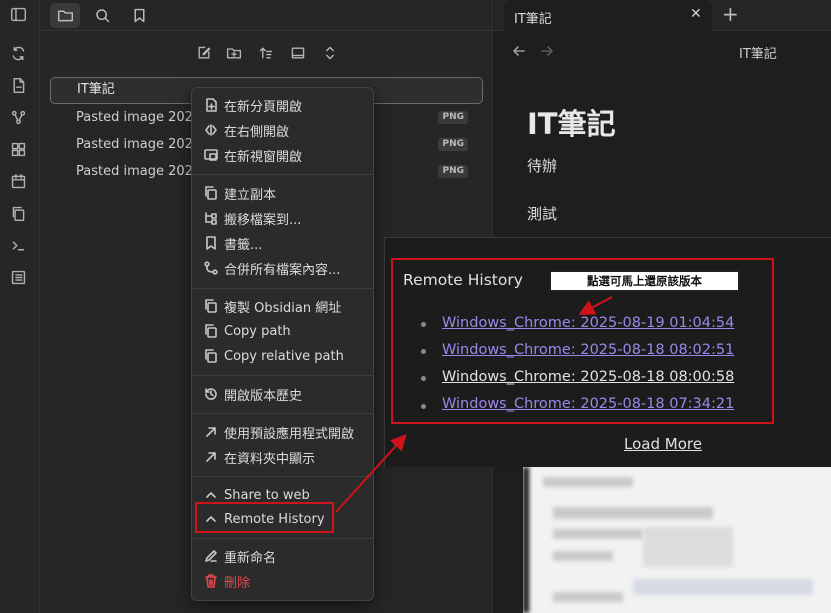 Image resolution: width=831 pixels, height=613 pixels. What do you see at coordinates (474, 404) in the screenshot?
I see `annotation-arrows` at bounding box center [474, 404].